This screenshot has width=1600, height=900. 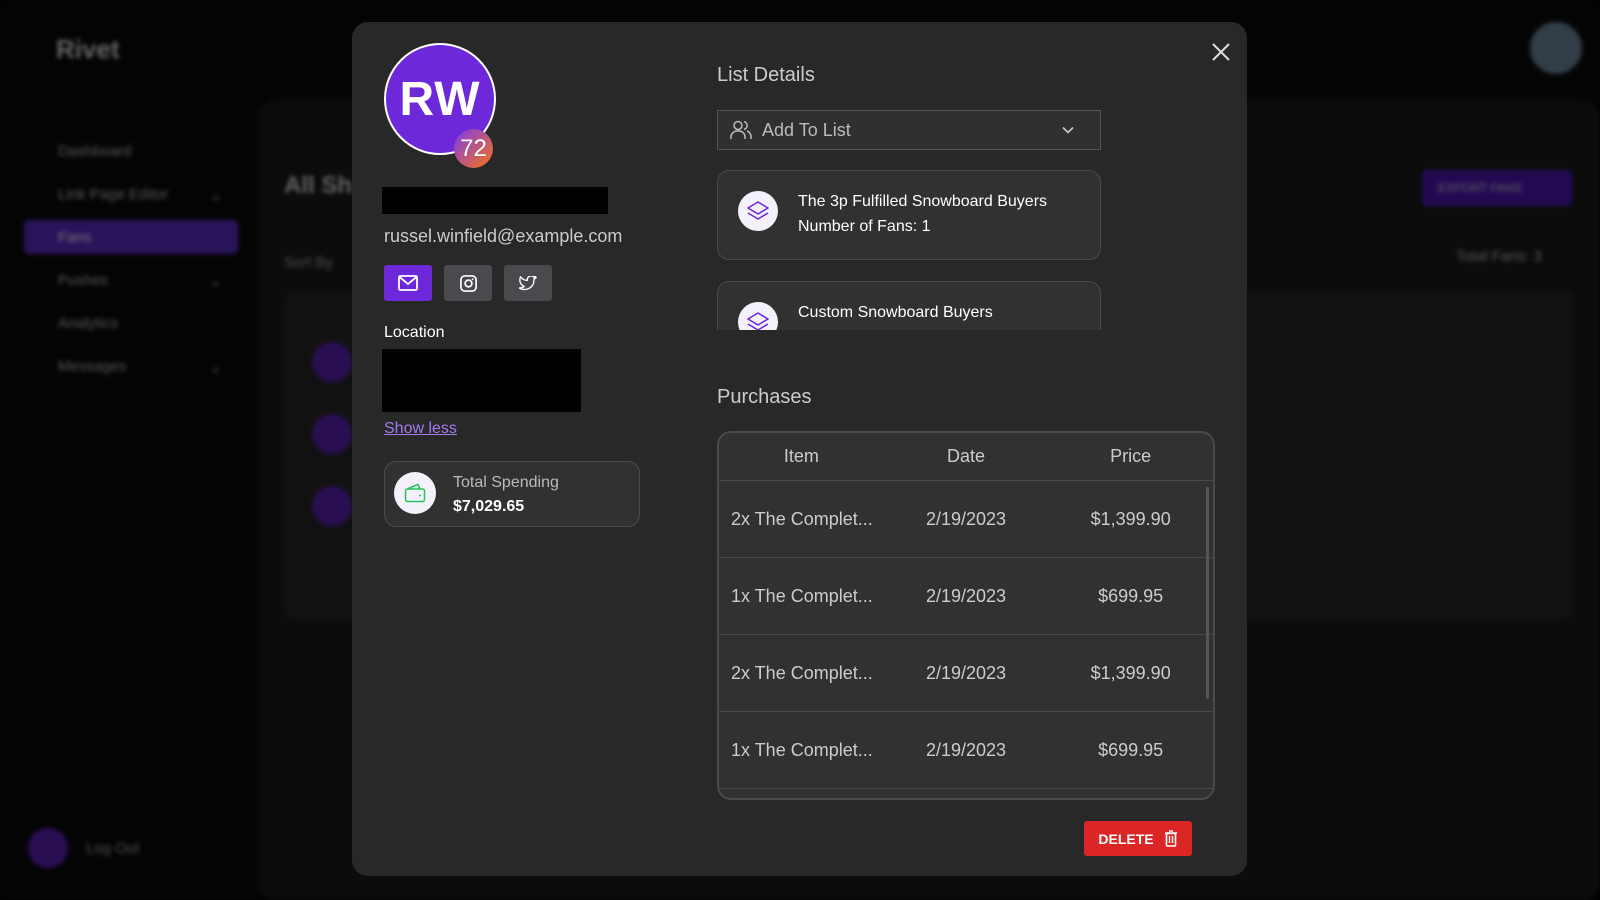 I want to click on score-badge: 72, so click(x=473, y=148).